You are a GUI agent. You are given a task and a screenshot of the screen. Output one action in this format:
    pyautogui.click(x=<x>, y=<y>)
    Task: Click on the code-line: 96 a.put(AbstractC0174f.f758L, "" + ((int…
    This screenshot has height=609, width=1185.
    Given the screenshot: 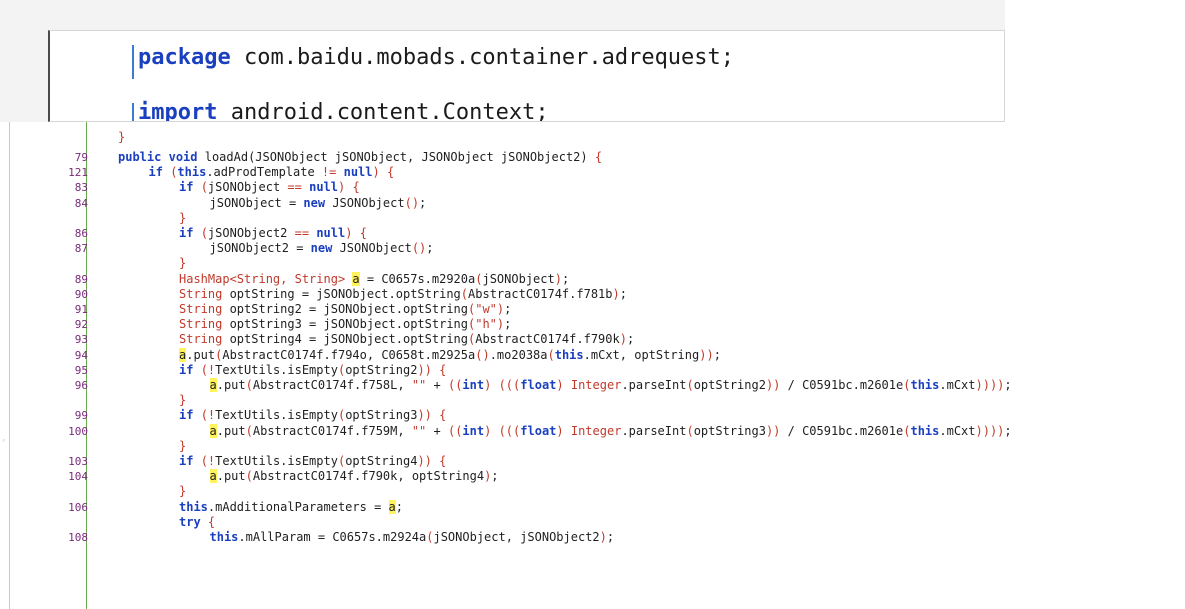 What is the action you would take?
    pyautogui.click(x=592, y=385)
    